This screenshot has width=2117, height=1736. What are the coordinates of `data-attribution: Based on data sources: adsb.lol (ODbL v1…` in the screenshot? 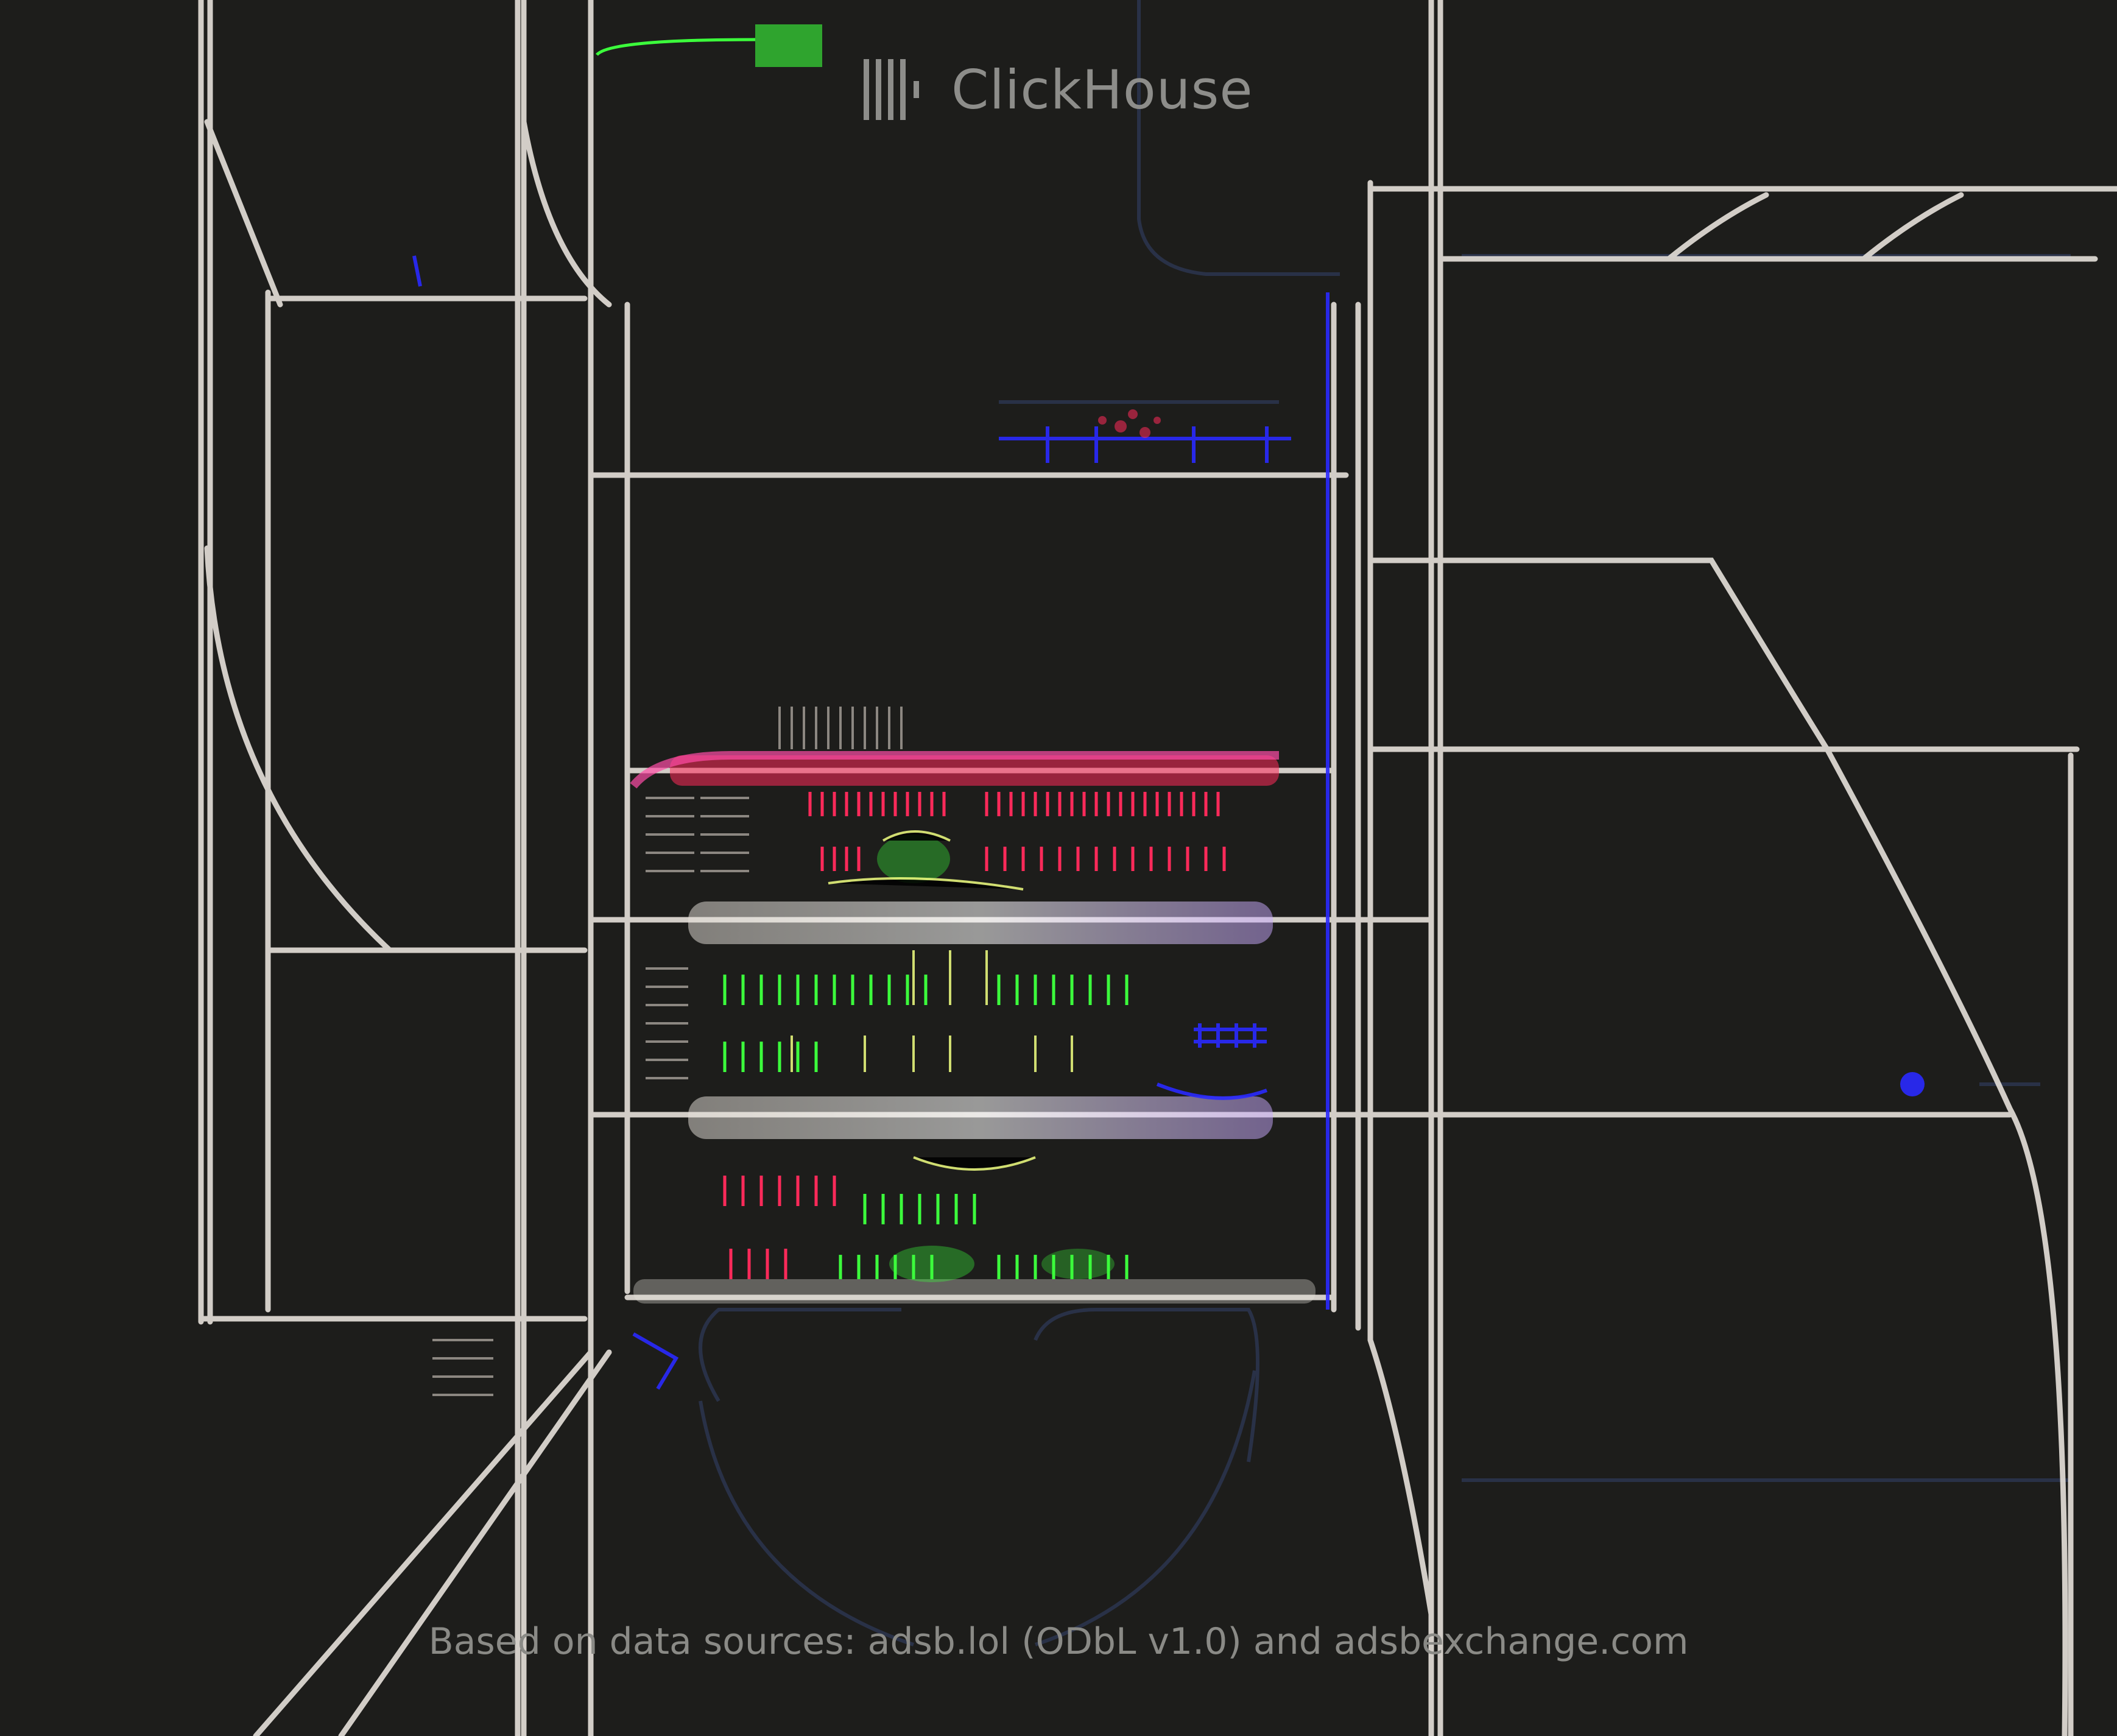 It's located at (1058, 1641).